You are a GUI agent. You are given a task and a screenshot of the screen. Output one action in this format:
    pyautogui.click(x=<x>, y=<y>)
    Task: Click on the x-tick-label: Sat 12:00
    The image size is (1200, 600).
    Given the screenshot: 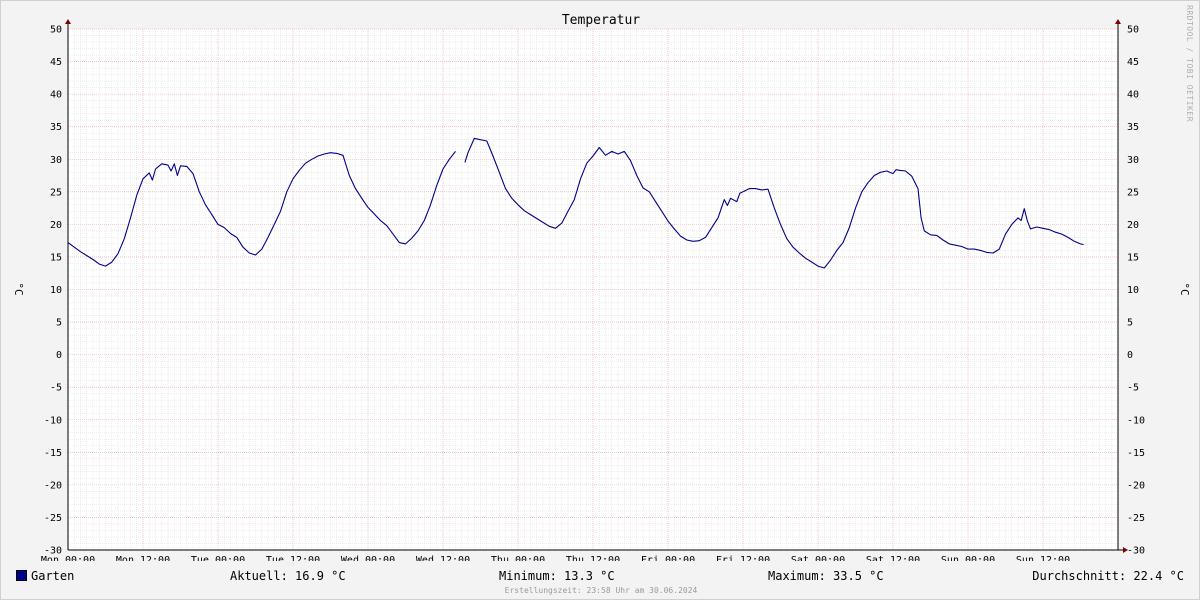 What is the action you would take?
    pyautogui.click(x=893, y=558)
    